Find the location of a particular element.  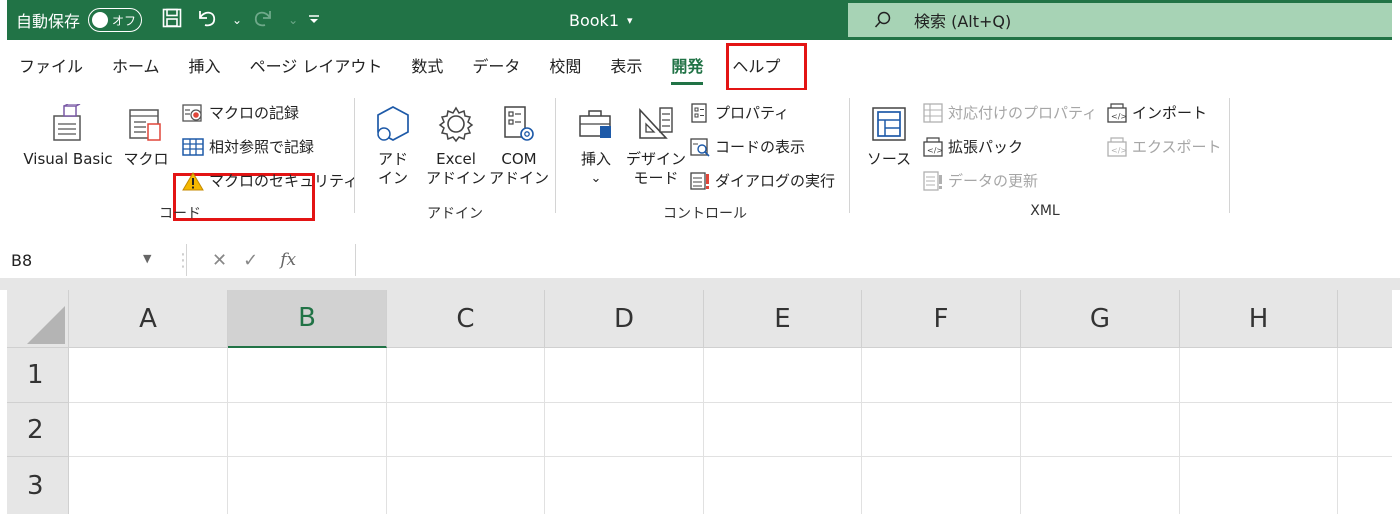

select-all-corner is located at coordinates (38, 319).